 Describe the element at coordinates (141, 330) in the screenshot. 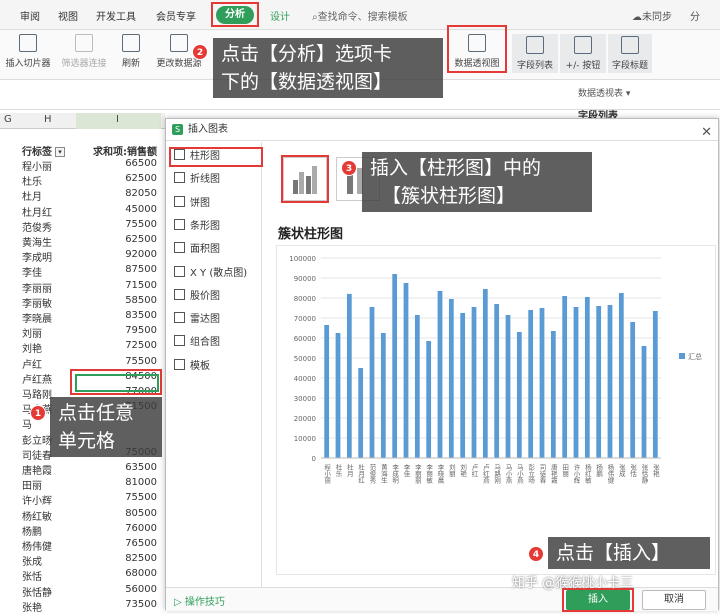

I see `row-value-cell: 79500` at that location.